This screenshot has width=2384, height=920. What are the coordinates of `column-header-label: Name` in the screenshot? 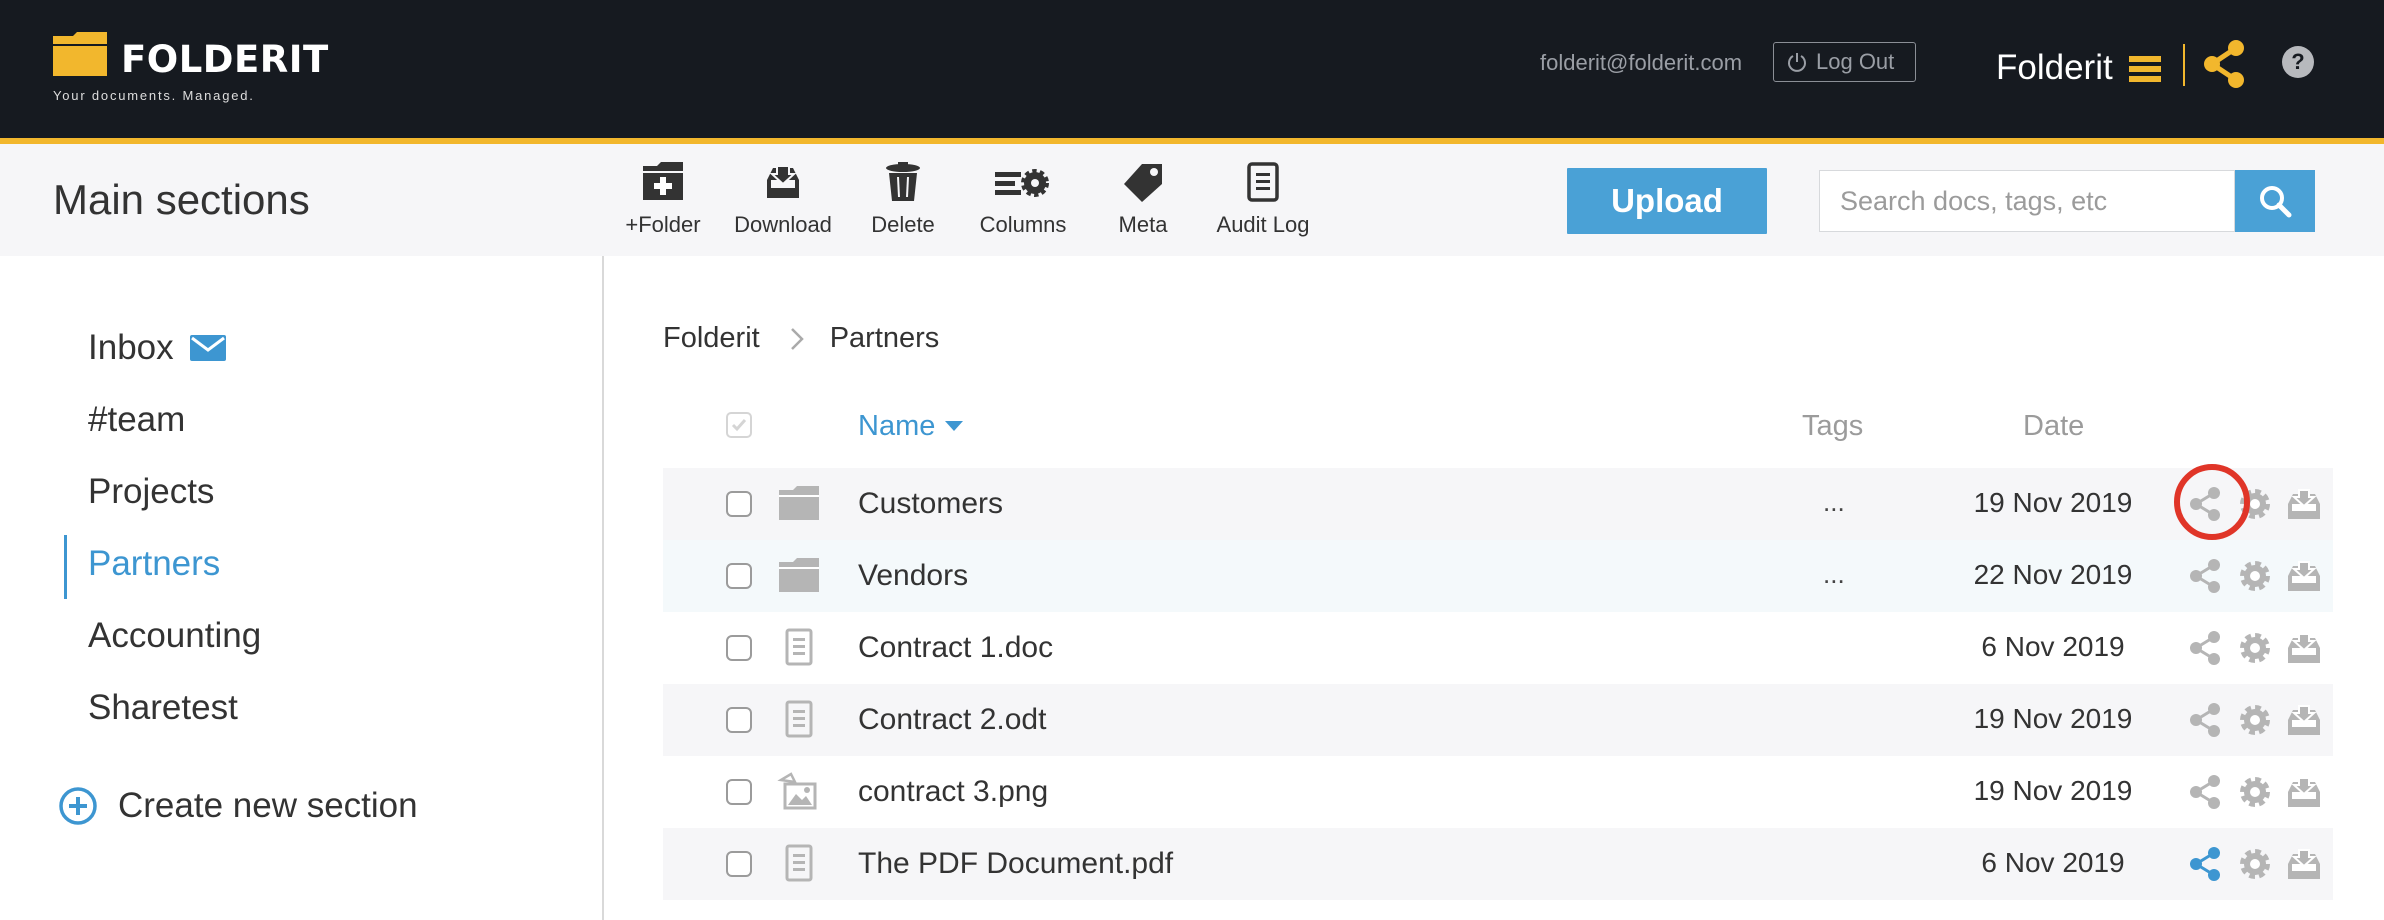 It's located at (897, 426).